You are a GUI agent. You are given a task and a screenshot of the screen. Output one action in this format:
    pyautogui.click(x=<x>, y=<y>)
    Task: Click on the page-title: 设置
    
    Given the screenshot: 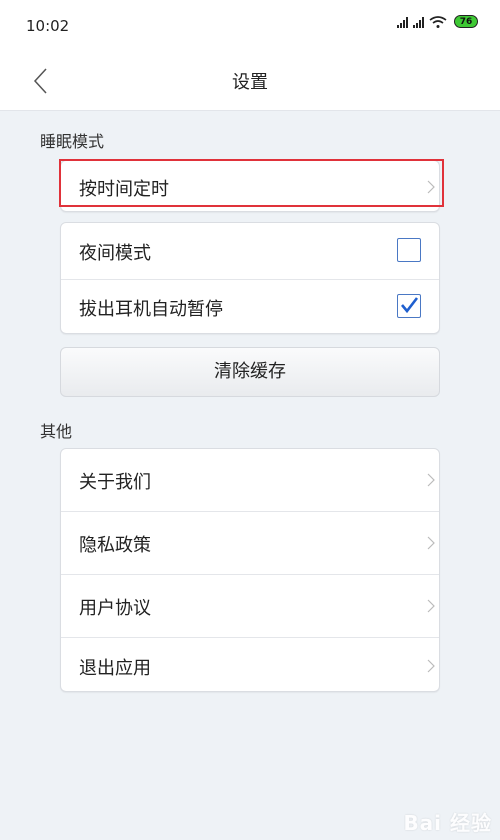 What is the action you would take?
    pyautogui.click(x=250, y=82)
    